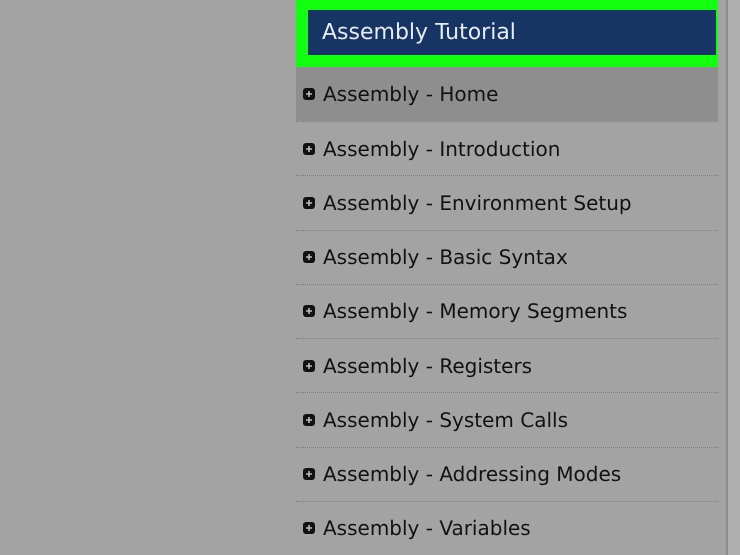 The width and height of the screenshot is (740, 555). What do you see at coordinates (507, 365) in the screenshot?
I see `sidebar-item: Assembly - Registers` at bounding box center [507, 365].